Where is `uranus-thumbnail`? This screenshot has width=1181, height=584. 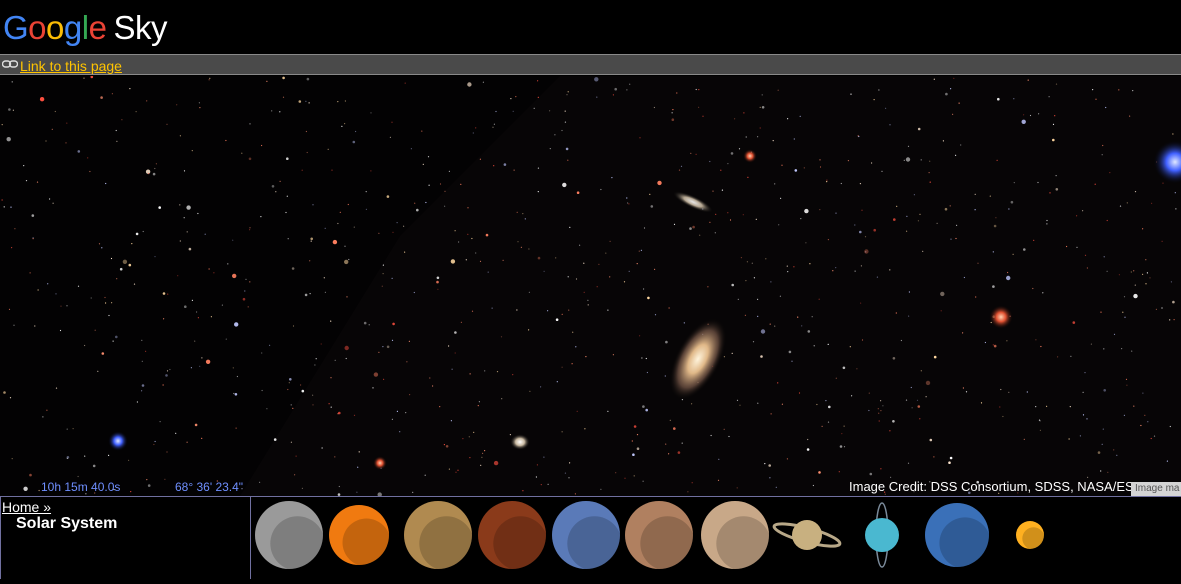
uranus-thumbnail is located at coordinates (882, 535).